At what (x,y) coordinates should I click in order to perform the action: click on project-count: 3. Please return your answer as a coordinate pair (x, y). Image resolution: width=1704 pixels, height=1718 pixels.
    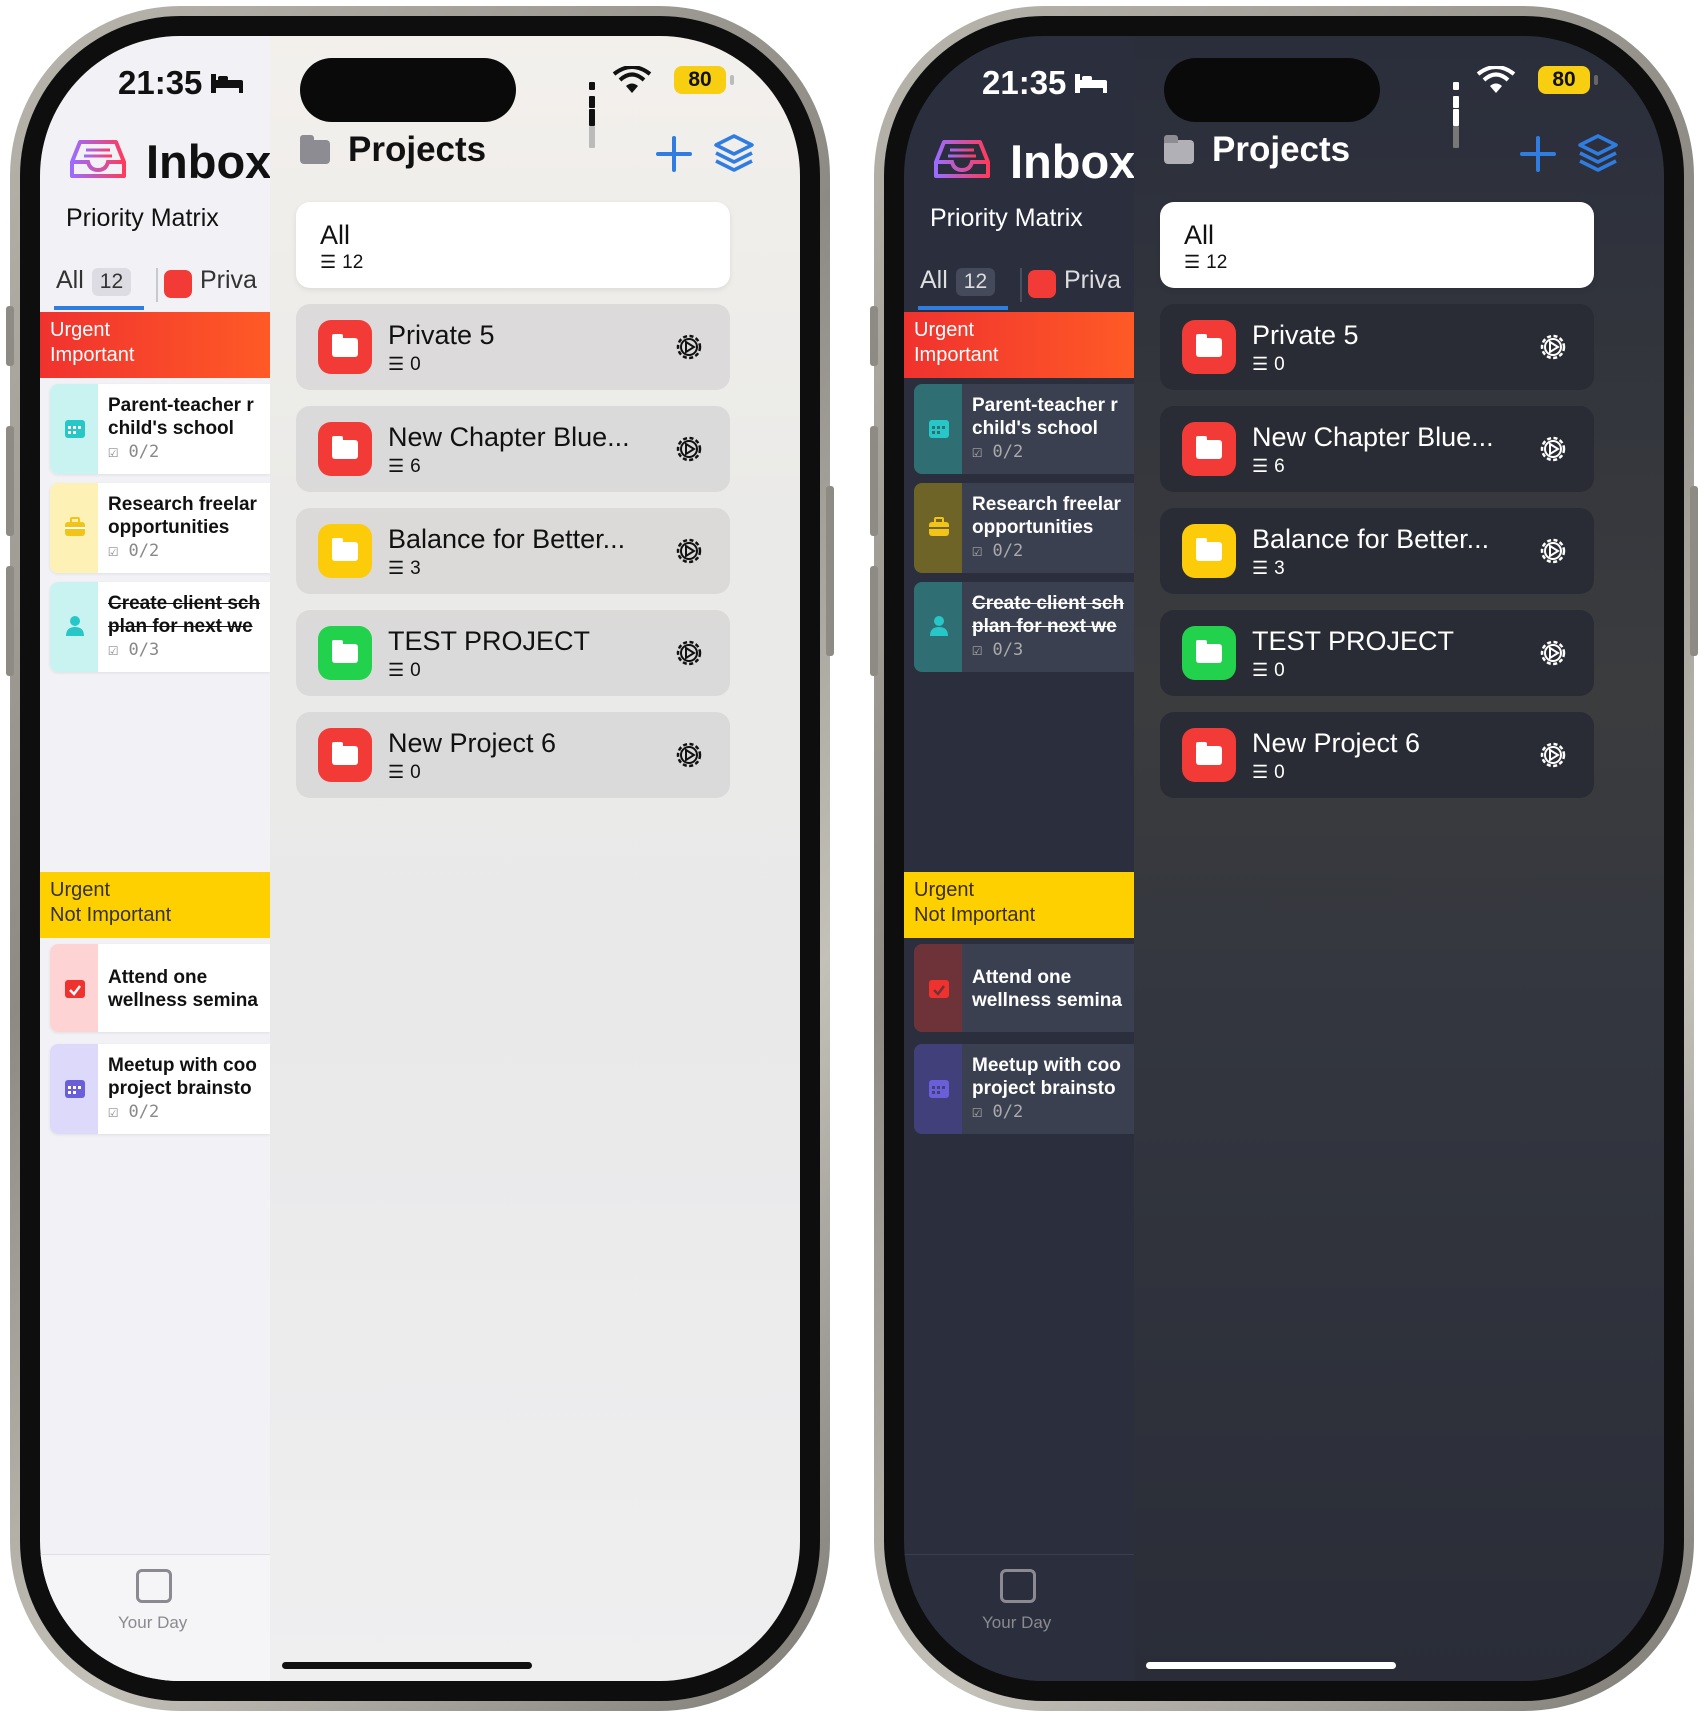
    Looking at the image, I should click on (415, 568).